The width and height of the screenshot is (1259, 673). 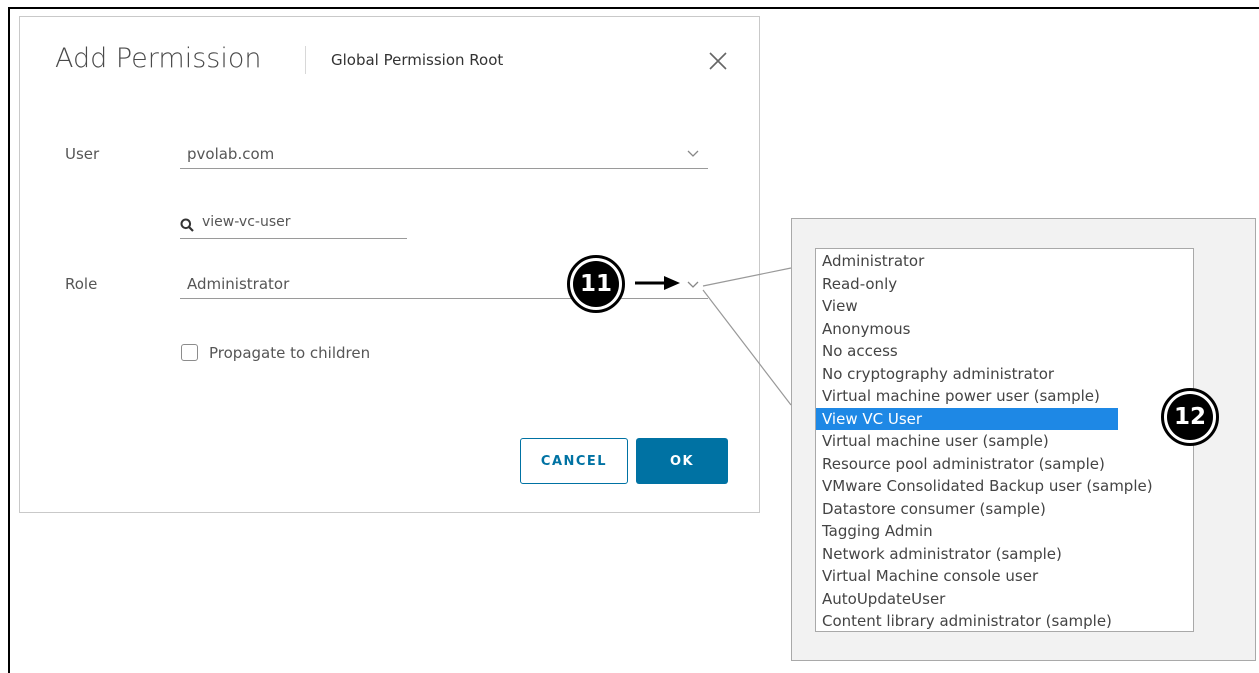 What do you see at coordinates (1004, 509) in the screenshot?
I see `role-option: Datastore consumer (sample)` at bounding box center [1004, 509].